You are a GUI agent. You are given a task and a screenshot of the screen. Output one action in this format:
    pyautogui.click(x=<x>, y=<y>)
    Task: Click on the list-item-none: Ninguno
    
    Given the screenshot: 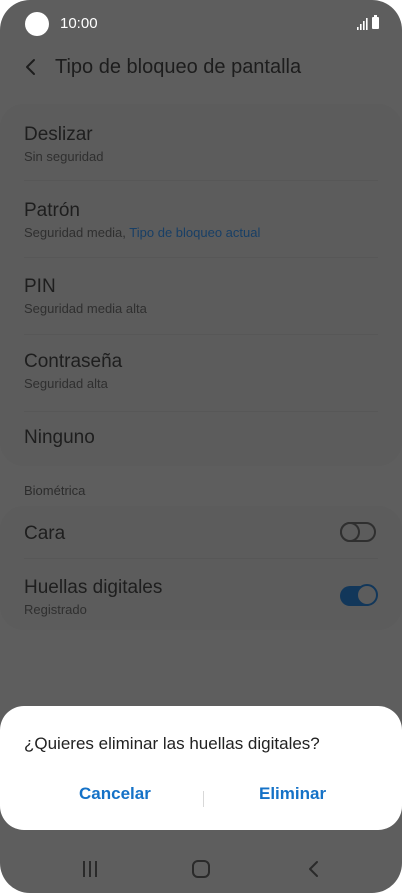 What is the action you would take?
    pyautogui.click(x=201, y=439)
    